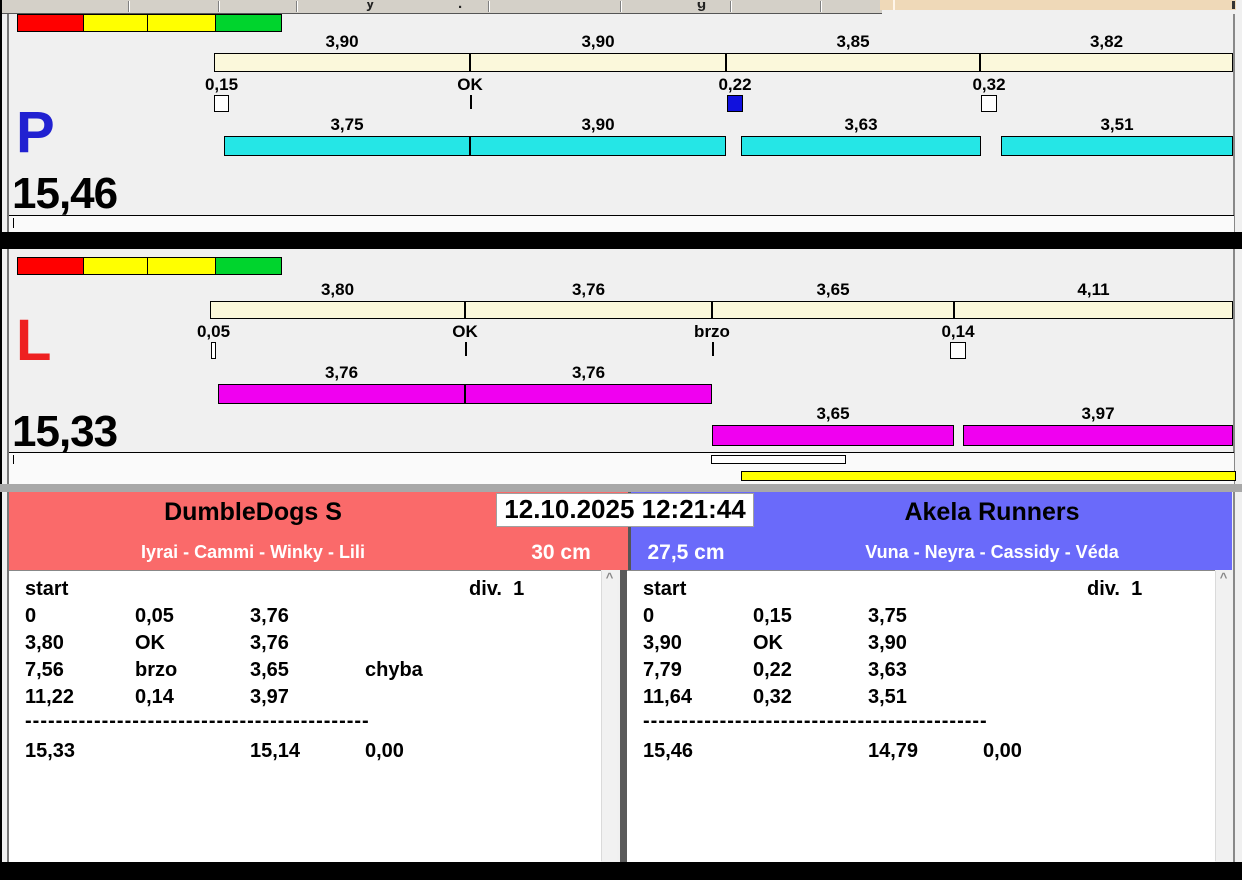  I want to click on table-cell: 0,32, so click(772, 697).